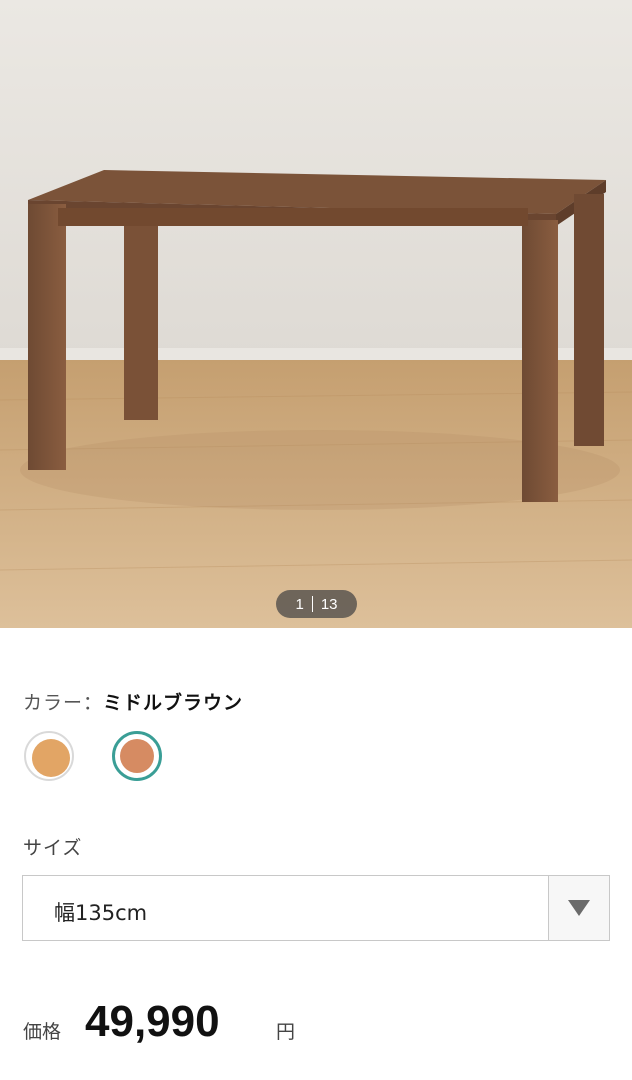 This screenshot has height=1080, width=632. What do you see at coordinates (173, 703) in the screenshot?
I see `selected-color-name: ミドルブラウン` at bounding box center [173, 703].